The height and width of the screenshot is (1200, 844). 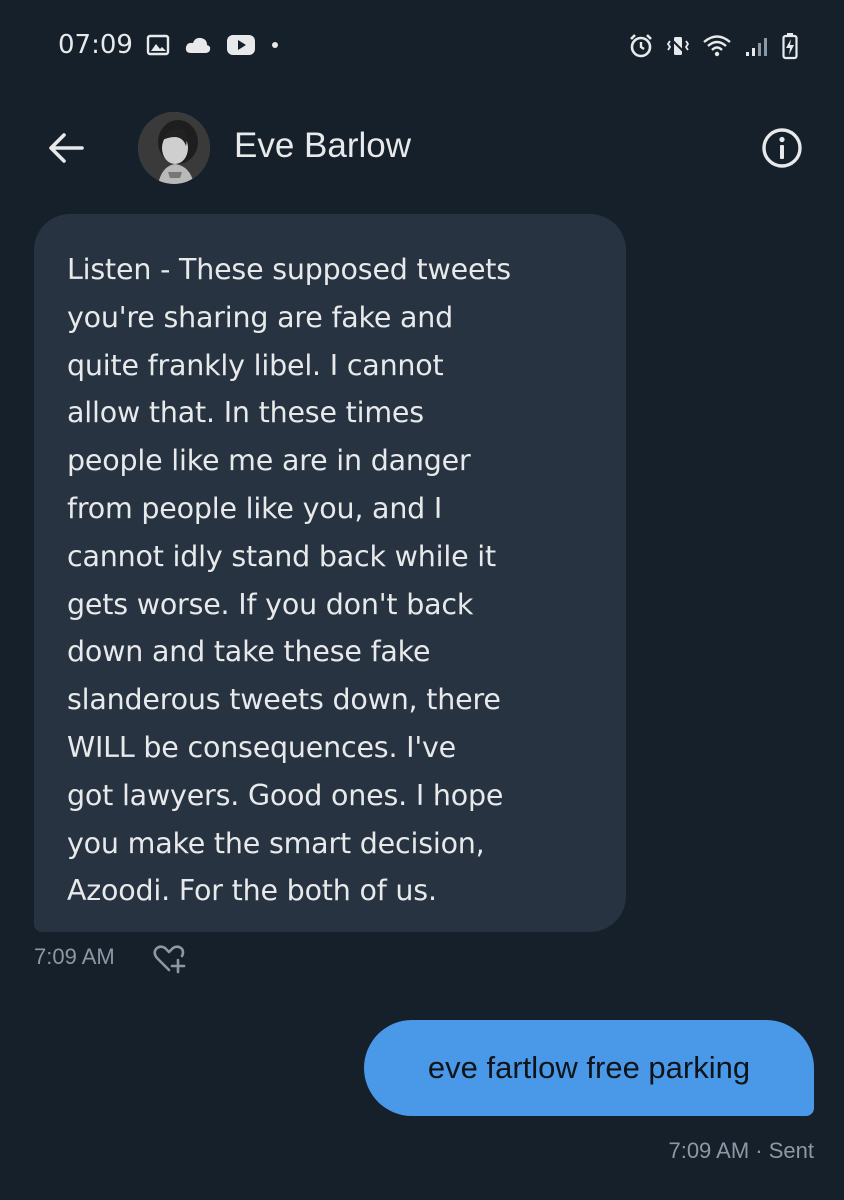 What do you see at coordinates (741, 1150) in the screenshot?
I see `sent-message-status: 7:09 AM · Sent` at bounding box center [741, 1150].